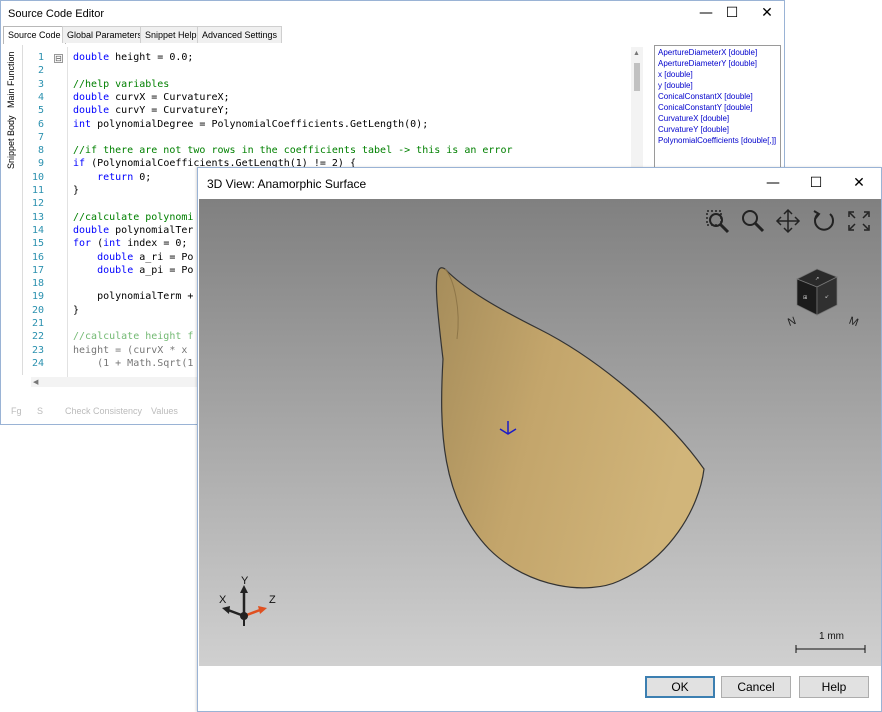 This screenshot has width=882, height=712. Describe the element at coordinates (773, 183) in the screenshot. I see `minimize-button: —` at that location.